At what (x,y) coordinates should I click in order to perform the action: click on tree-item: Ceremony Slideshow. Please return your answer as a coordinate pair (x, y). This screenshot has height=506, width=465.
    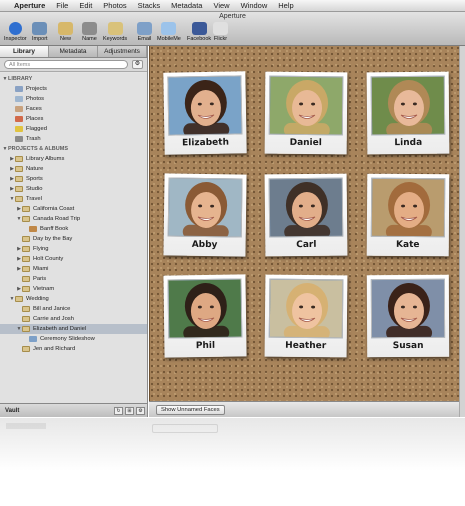
    Looking at the image, I should click on (73, 339).